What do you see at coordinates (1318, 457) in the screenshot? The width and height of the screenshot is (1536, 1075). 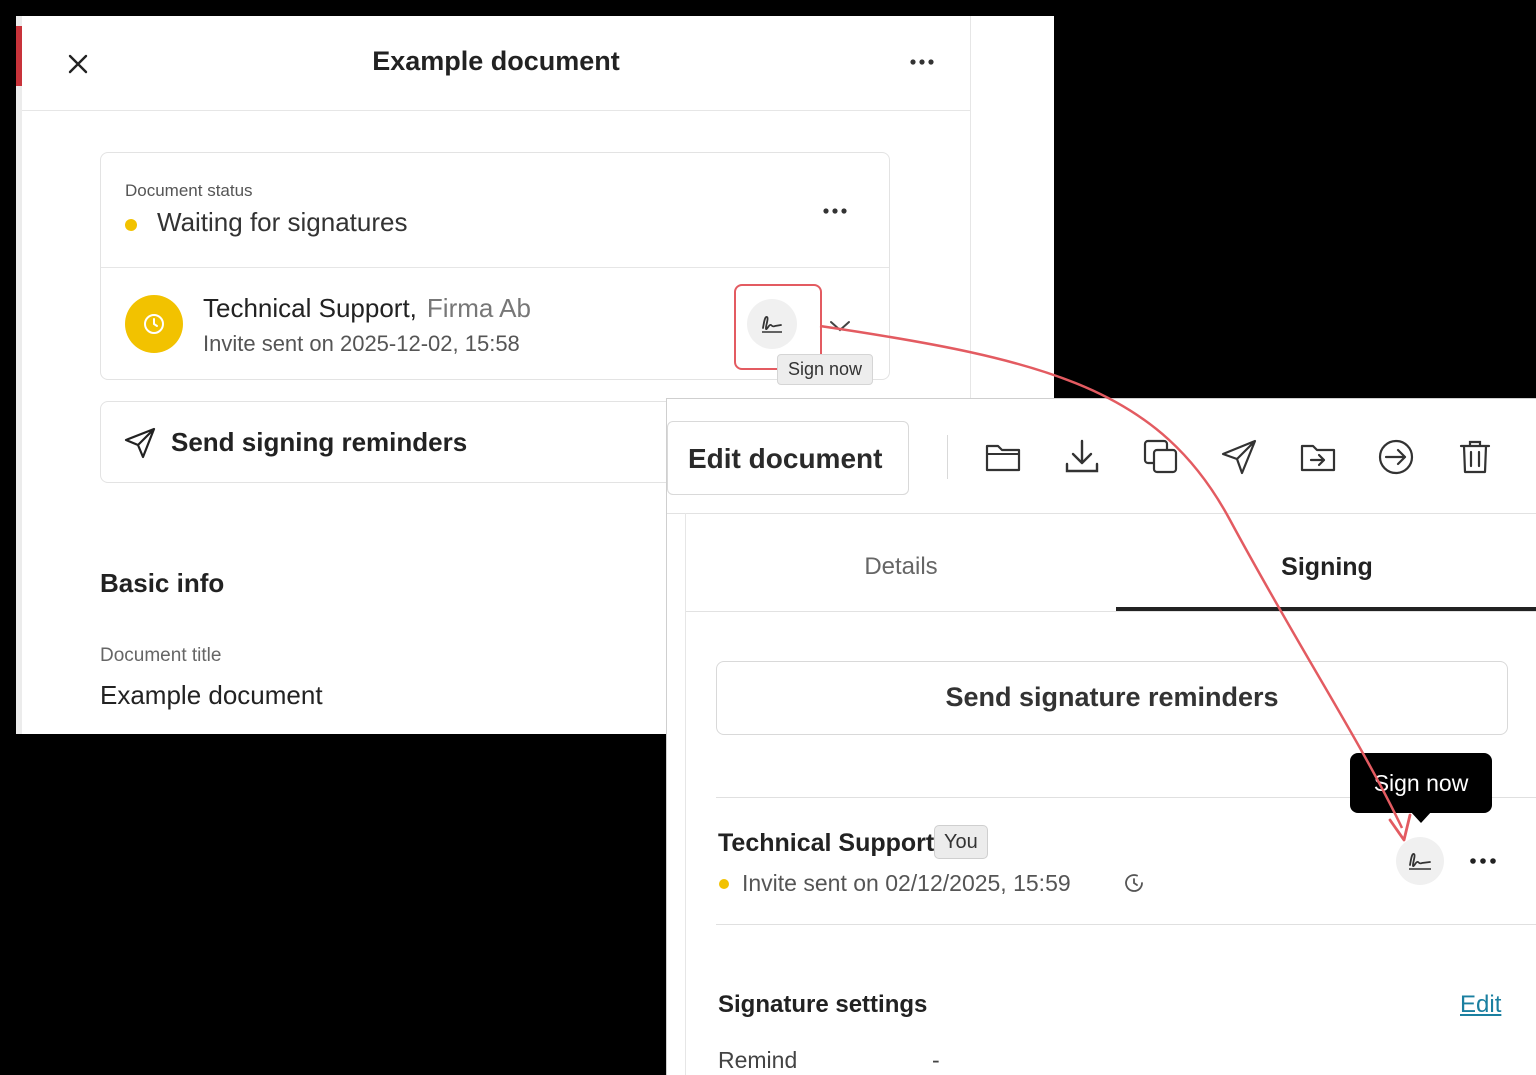 I see `move-folder-icon` at bounding box center [1318, 457].